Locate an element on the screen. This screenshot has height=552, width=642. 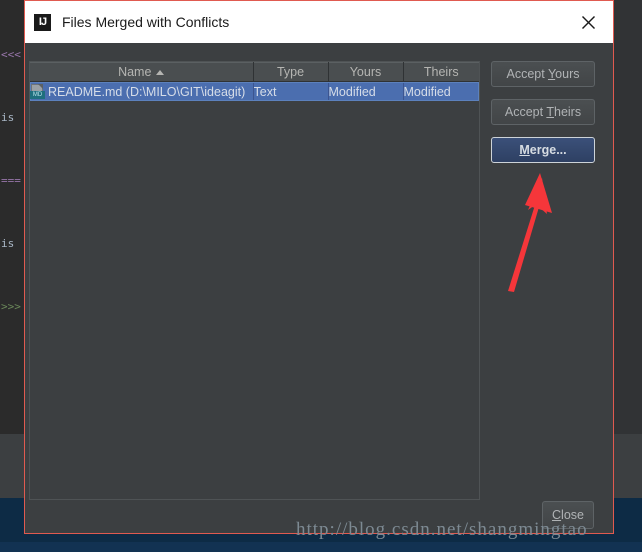
watermark-text: http://blog.csdn.net/shangmingtao is located at coordinates (442, 529).